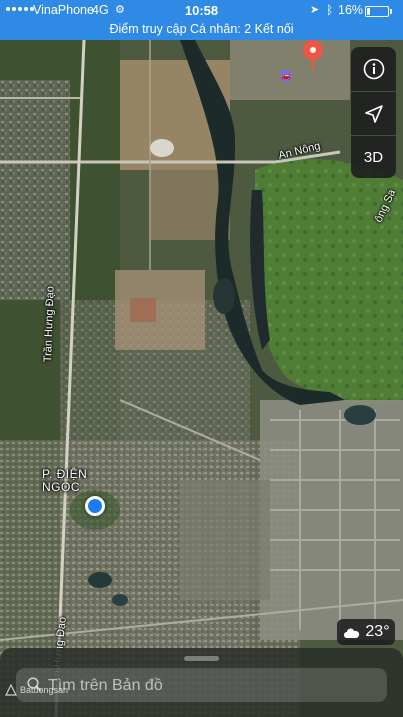 The image size is (403, 717). What do you see at coordinates (313, 55) in the screenshot?
I see `dropped-pin-icon` at bounding box center [313, 55].